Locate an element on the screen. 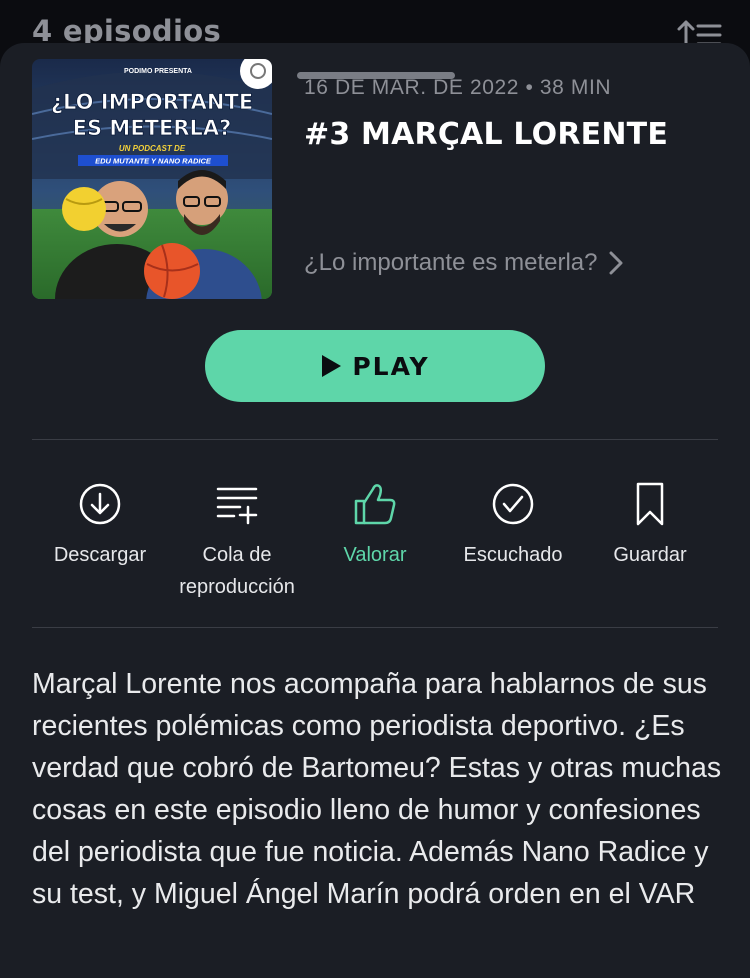 This screenshot has height=978, width=750. podcast-link-label: ¿Lo importante es meterla? is located at coordinates (451, 262).